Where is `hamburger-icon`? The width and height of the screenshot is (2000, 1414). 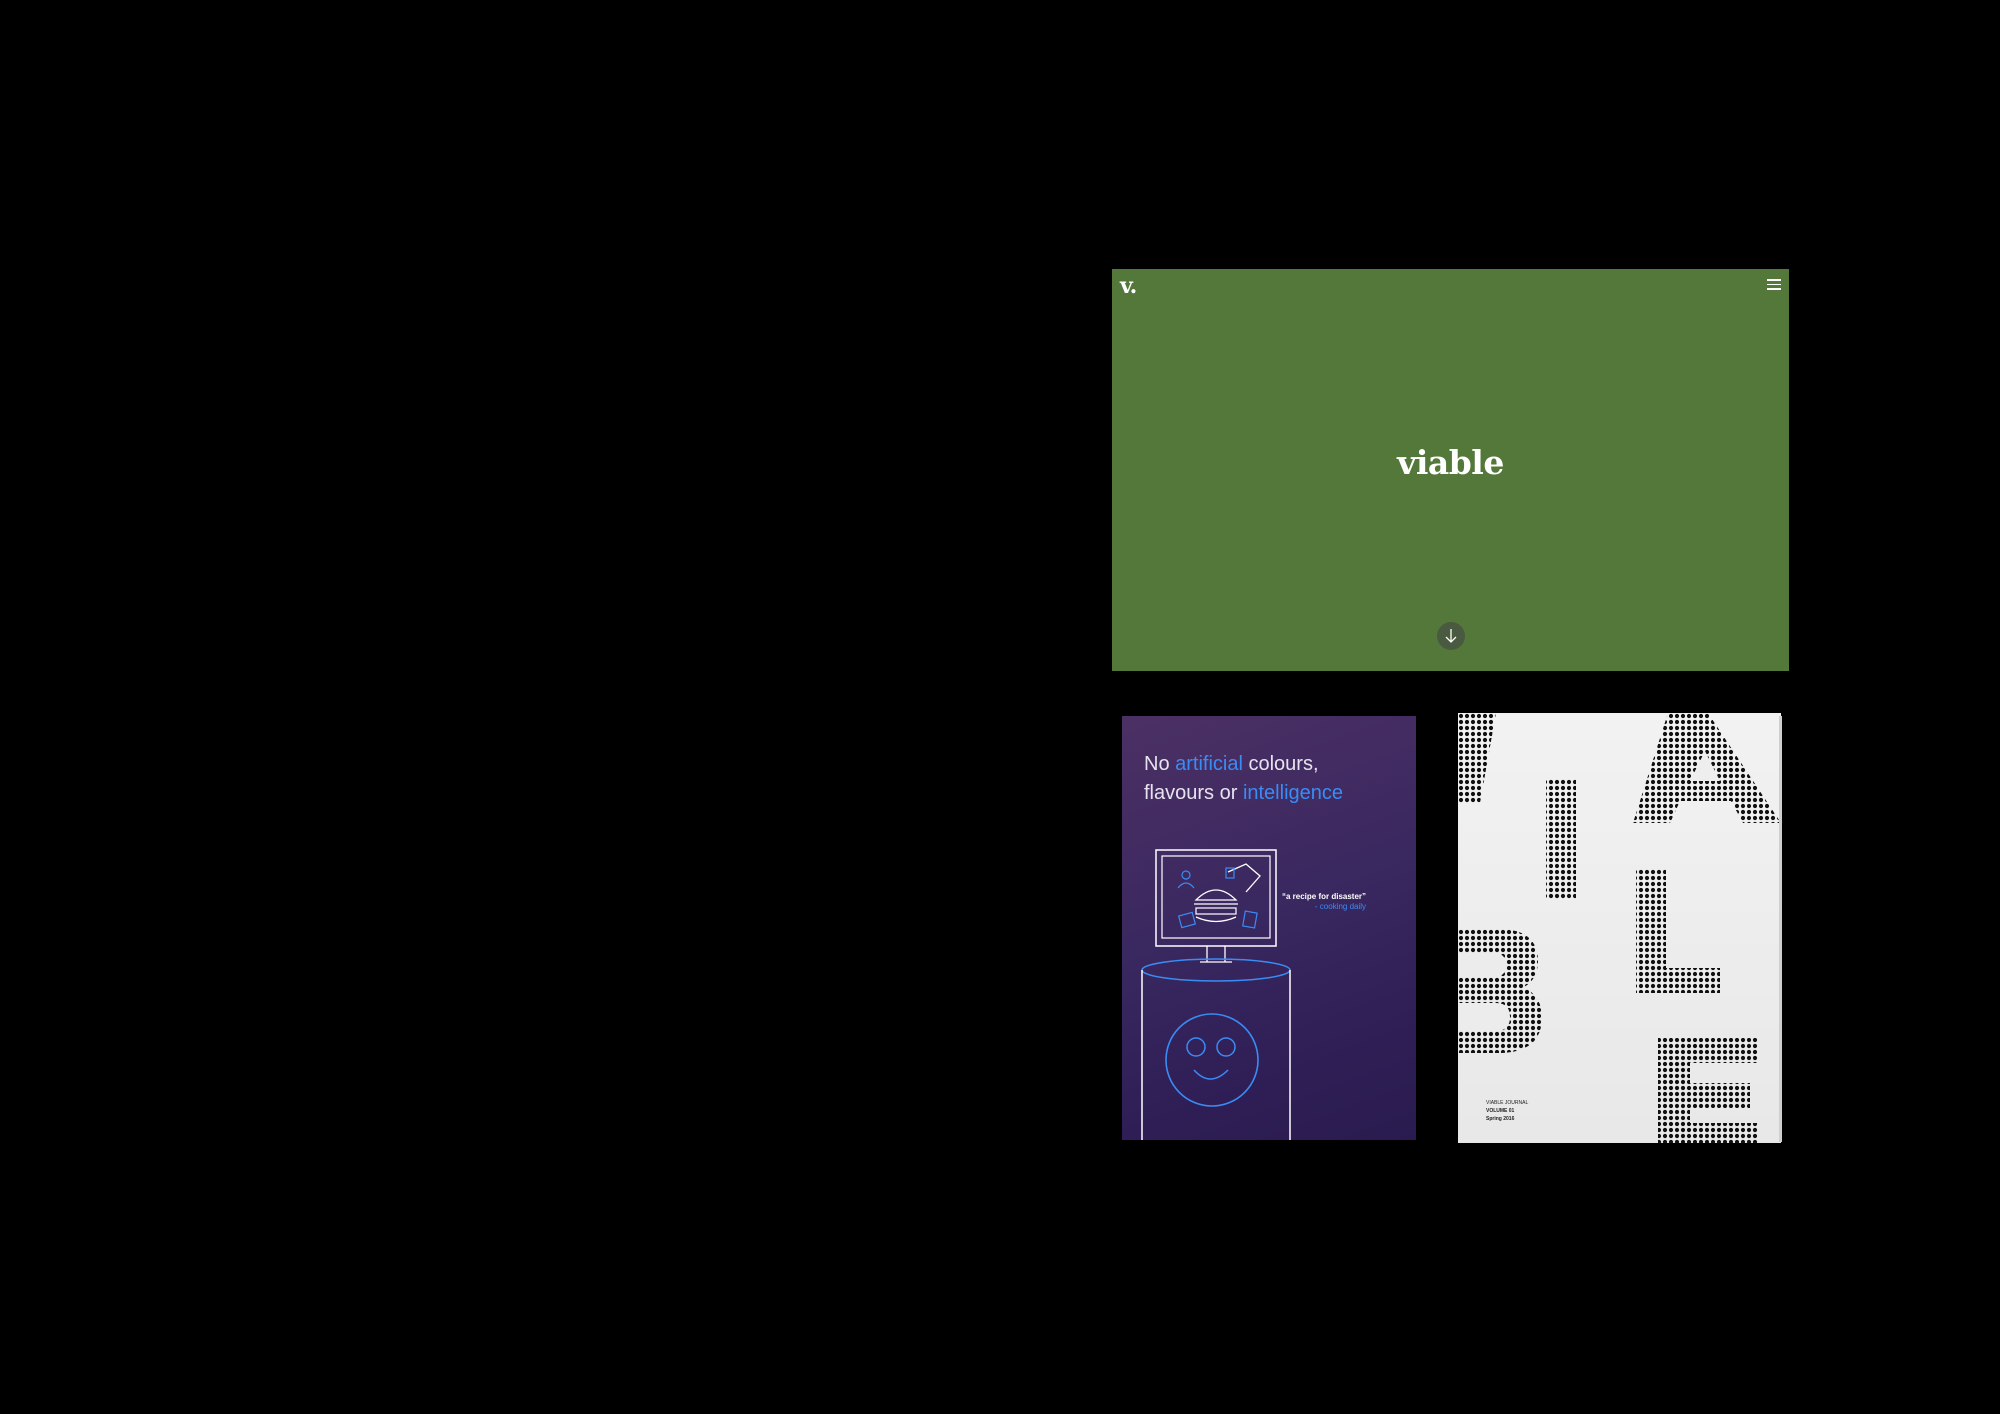
hamburger-icon is located at coordinates (1774, 285).